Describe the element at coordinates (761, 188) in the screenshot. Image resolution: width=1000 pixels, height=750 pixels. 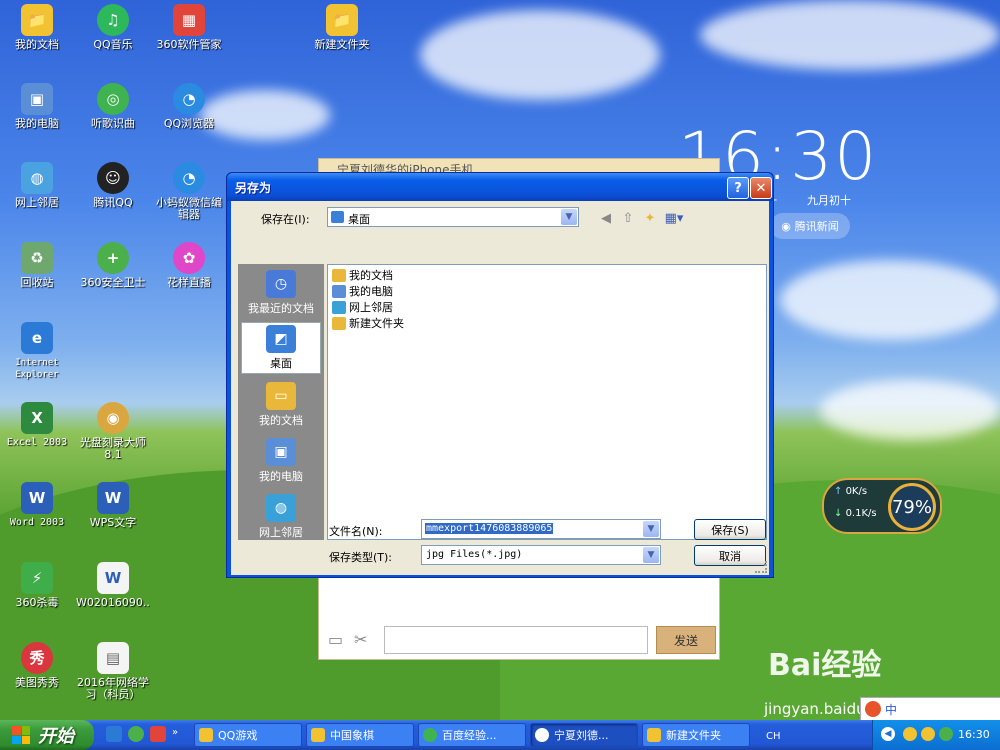
I see `close-button: ✕` at that location.